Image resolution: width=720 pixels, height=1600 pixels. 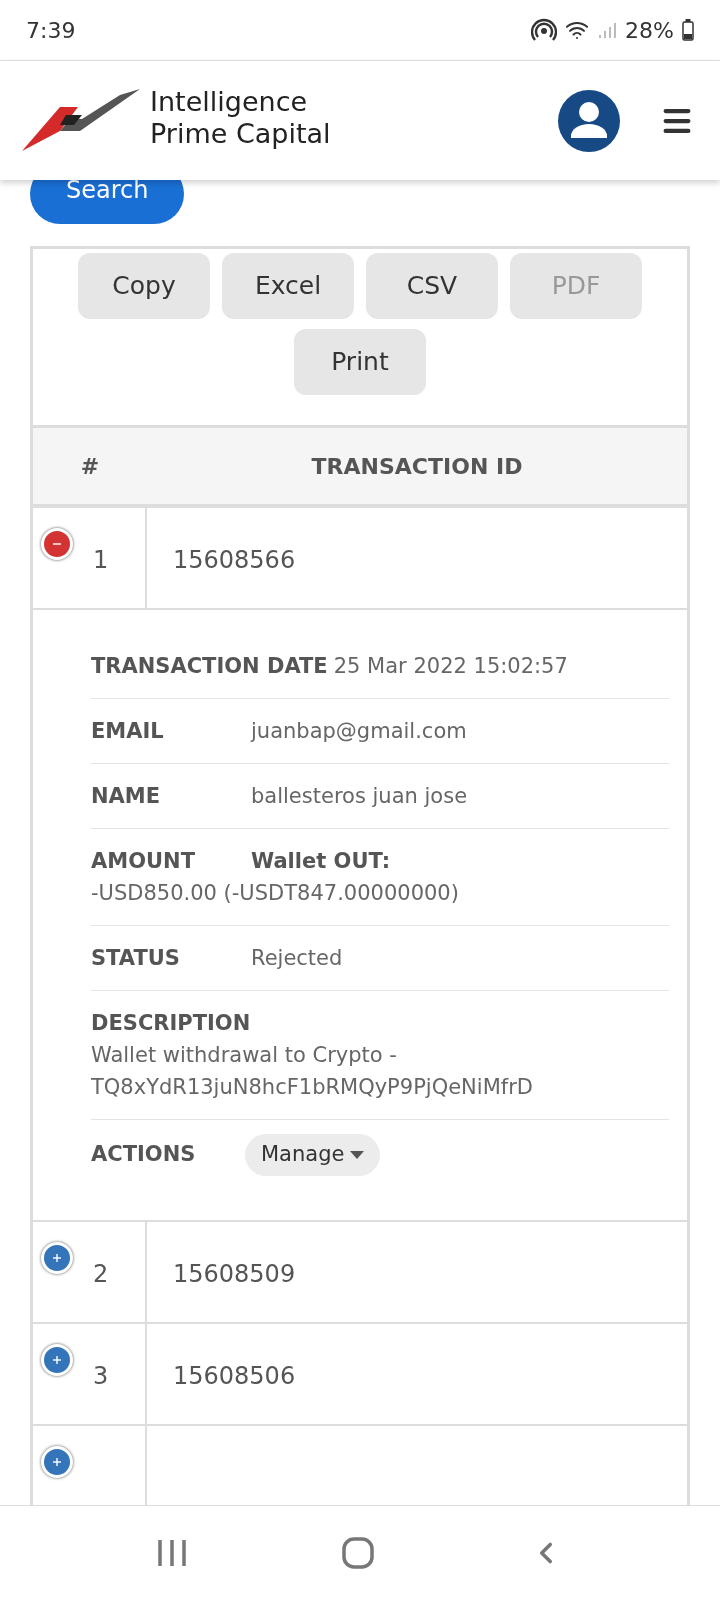 What do you see at coordinates (240, 133) in the screenshot?
I see `logo-text: Prime Capital` at bounding box center [240, 133].